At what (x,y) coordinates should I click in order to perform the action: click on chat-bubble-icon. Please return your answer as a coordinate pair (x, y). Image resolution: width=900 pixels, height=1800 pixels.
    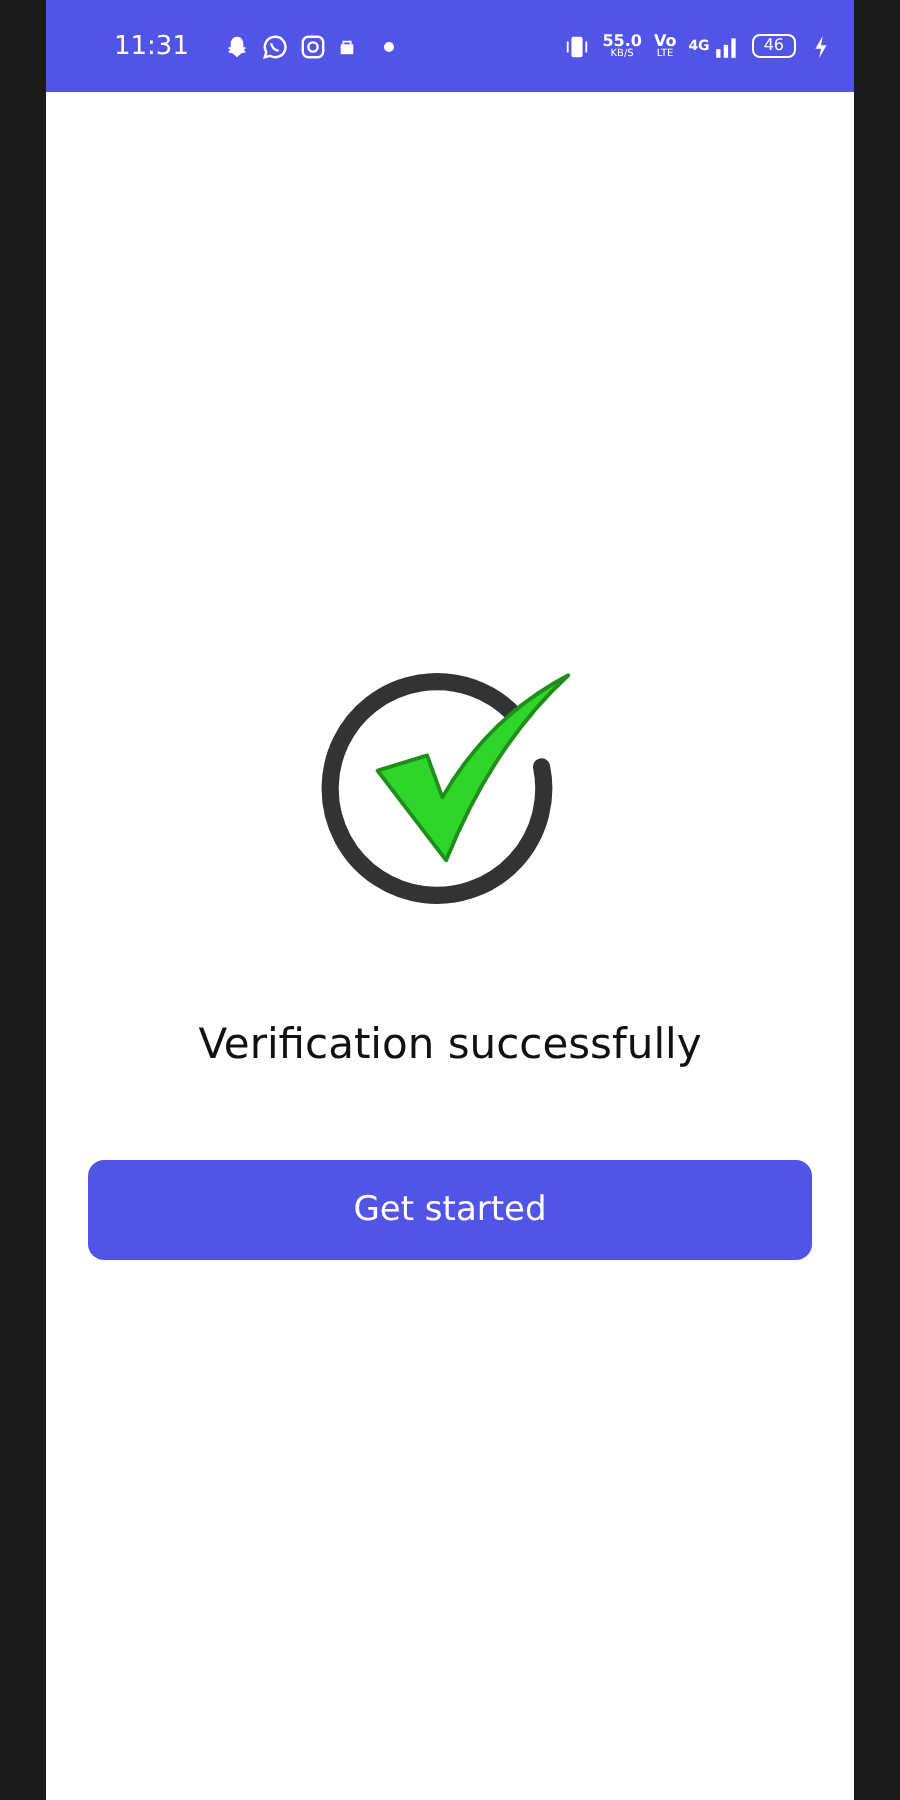
    Looking at the image, I should click on (275, 46).